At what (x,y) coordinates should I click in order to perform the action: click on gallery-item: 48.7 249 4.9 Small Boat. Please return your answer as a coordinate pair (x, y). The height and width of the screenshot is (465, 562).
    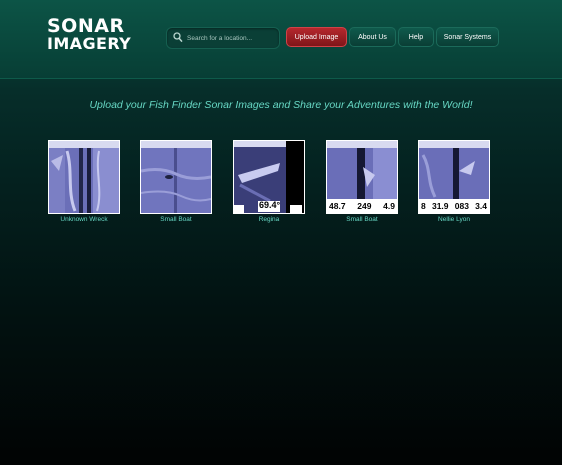
    Looking at the image, I should click on (362, 181).